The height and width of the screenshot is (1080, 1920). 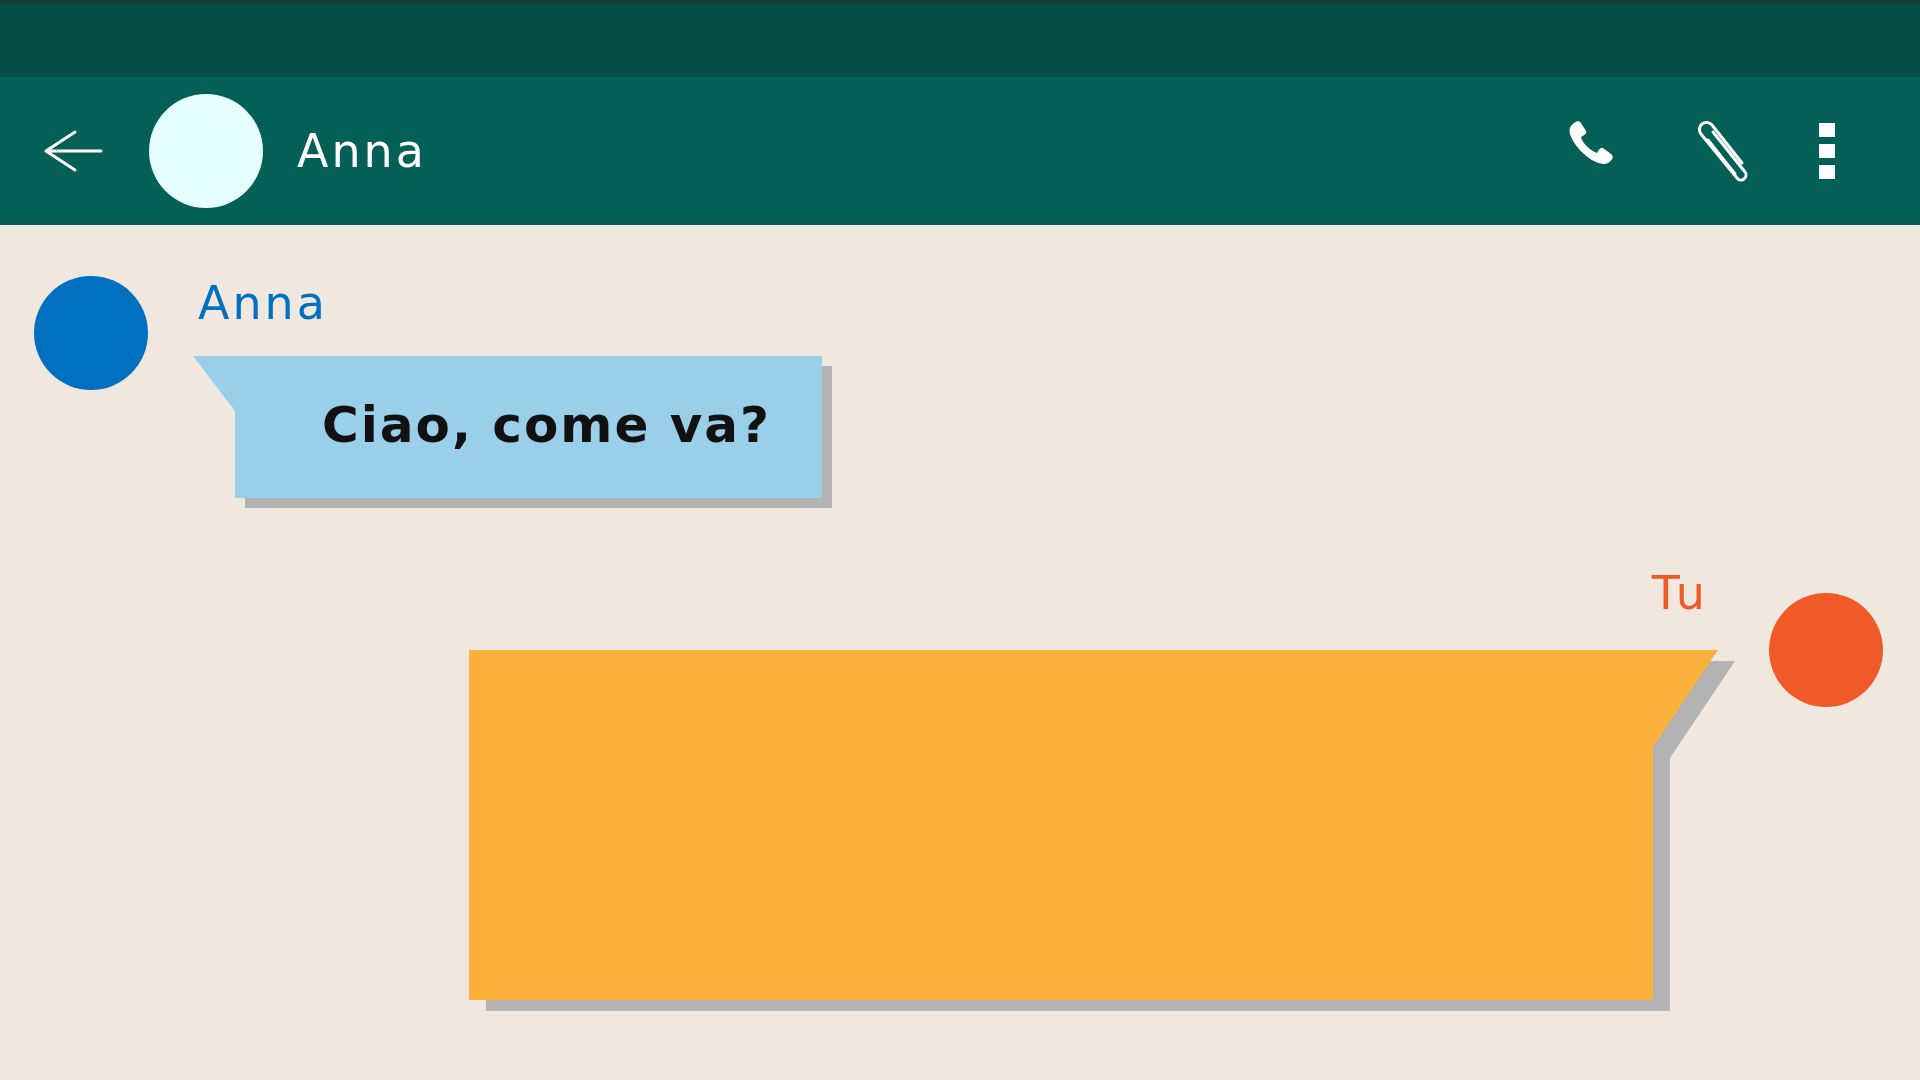 I want to click on back-icon, so click(x=73, y=151).